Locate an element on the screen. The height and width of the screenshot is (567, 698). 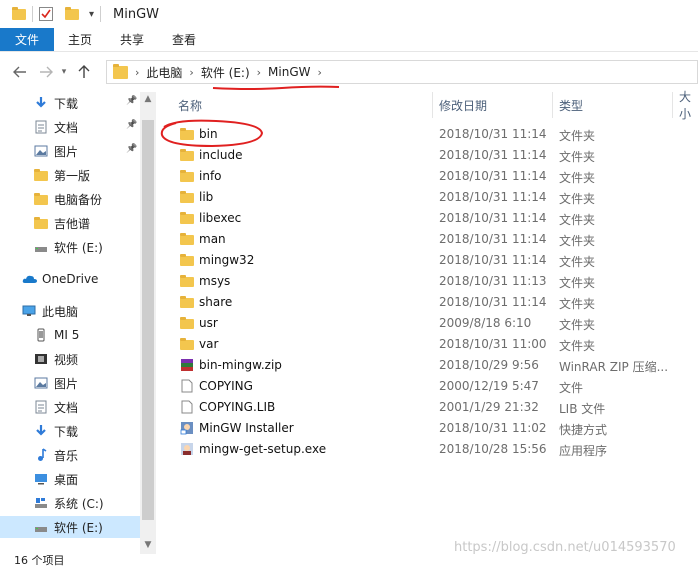
sidebar-item-label: 电脑备份 is located at coordinates (78, 199).